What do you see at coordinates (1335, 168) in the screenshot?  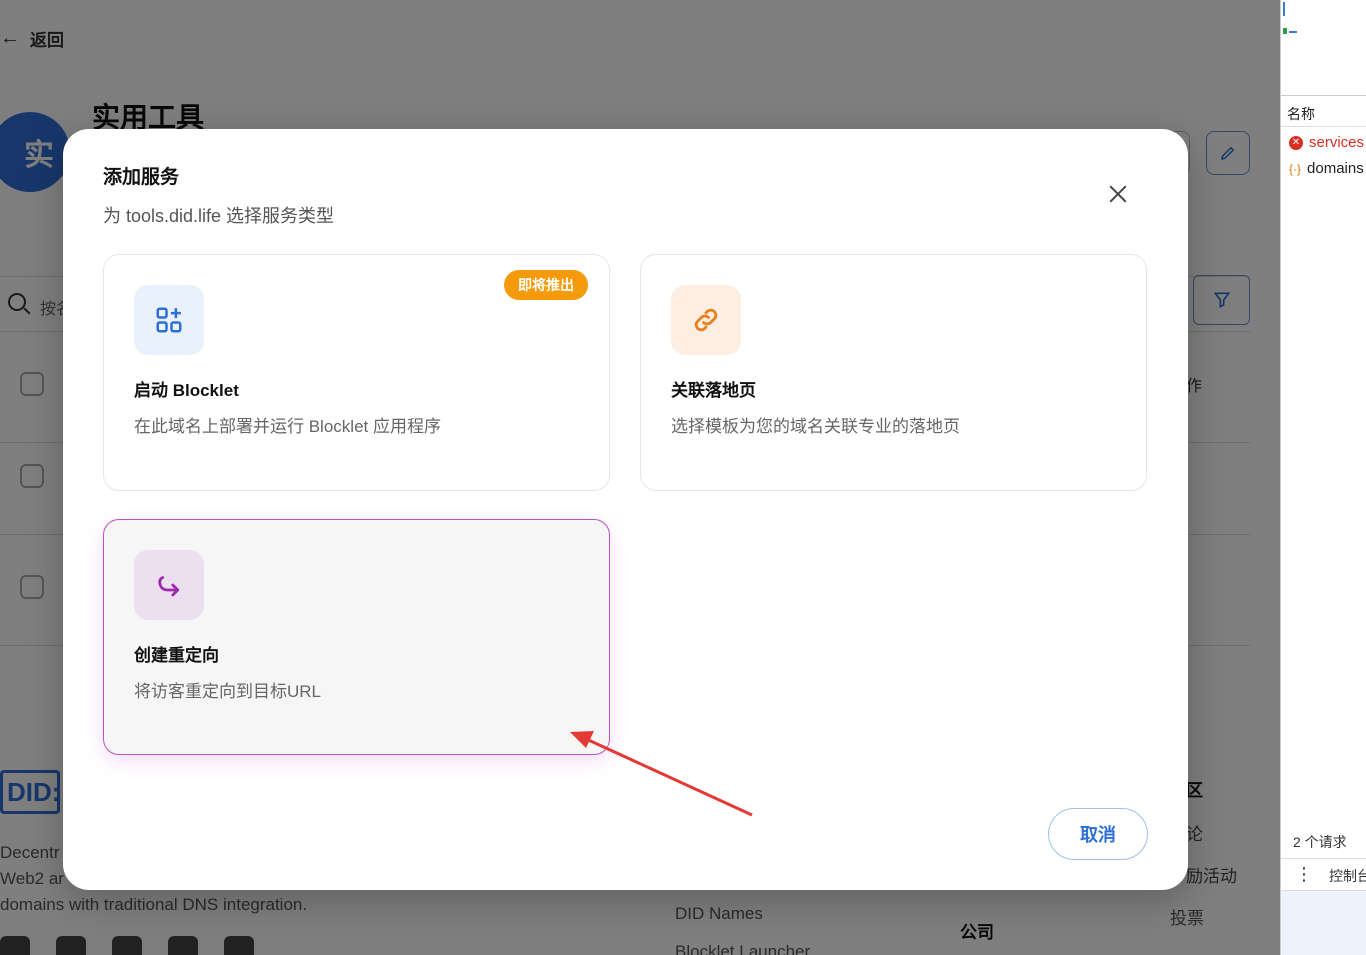 I see `request-name: domains` at bounding box center [1335, 168].